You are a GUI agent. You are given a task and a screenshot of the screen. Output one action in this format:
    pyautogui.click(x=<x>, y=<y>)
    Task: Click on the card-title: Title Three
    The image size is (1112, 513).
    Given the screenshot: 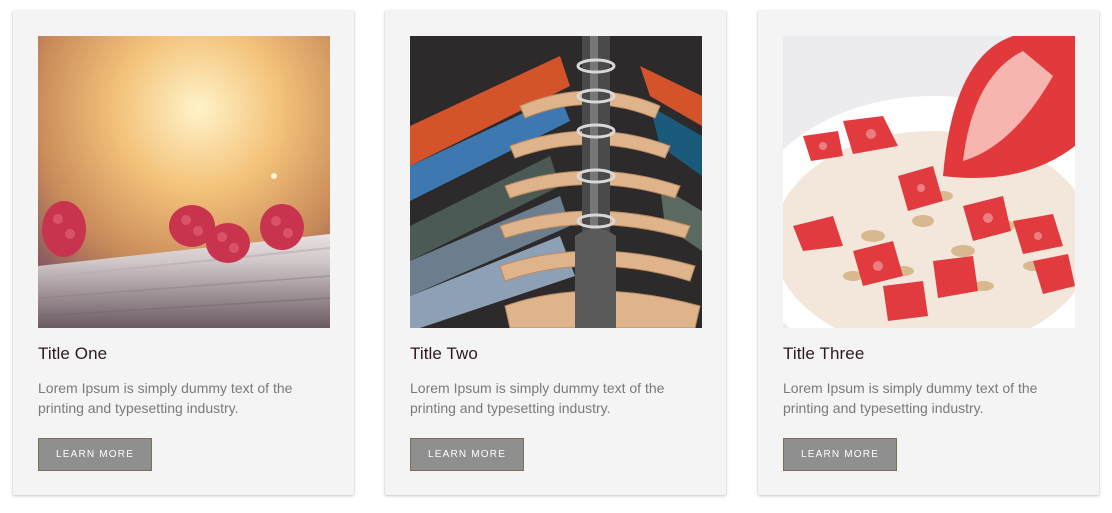 What is the action you would take?
    pyautogui.click(x=824, y=353)
    